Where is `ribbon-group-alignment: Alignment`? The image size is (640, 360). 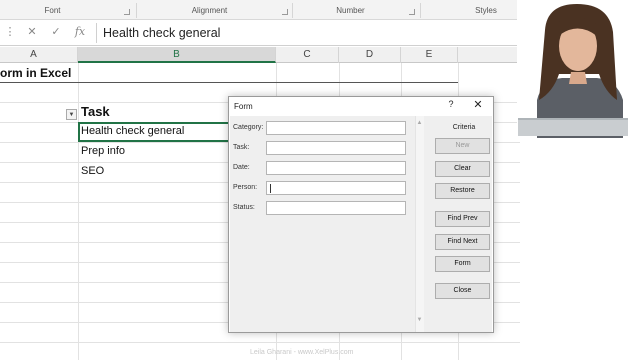 ribbon-group-alignment: Alignment is located at coordinates (209, 10).